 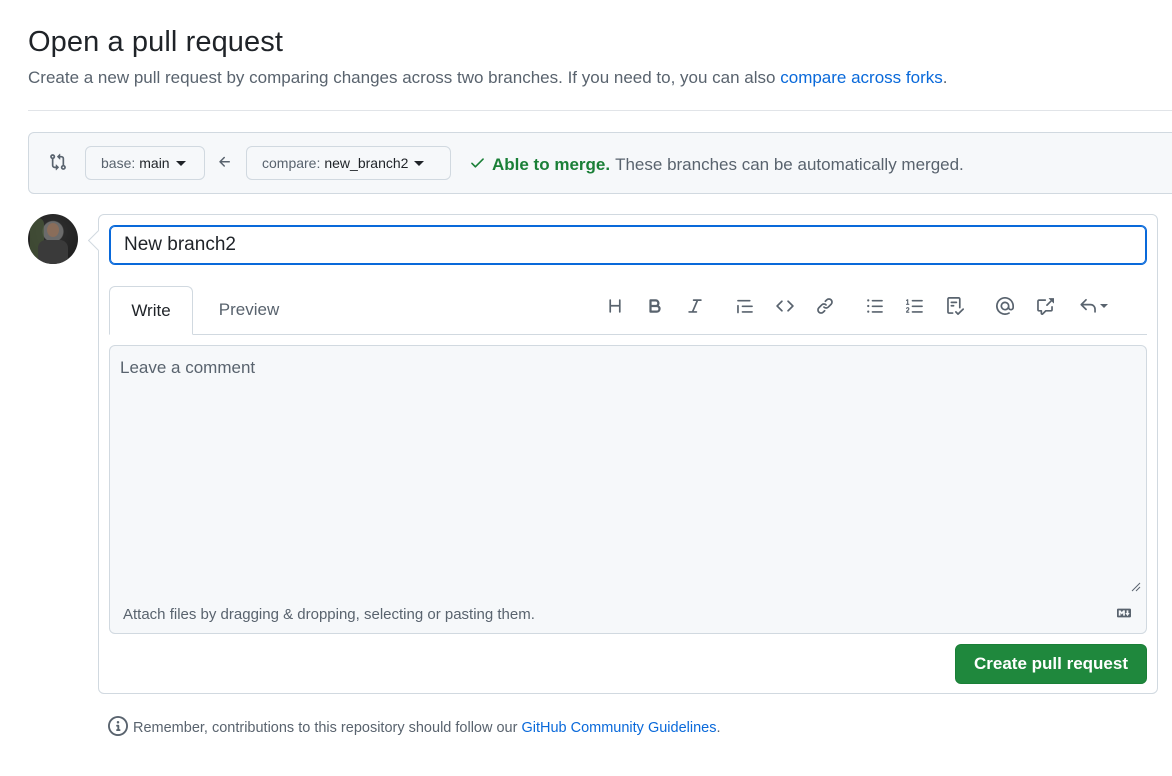 What do you see at coordinates (156, 42) in the screenshot?
I see `page-title: Open a pull request` at bounding box center [156, 42].